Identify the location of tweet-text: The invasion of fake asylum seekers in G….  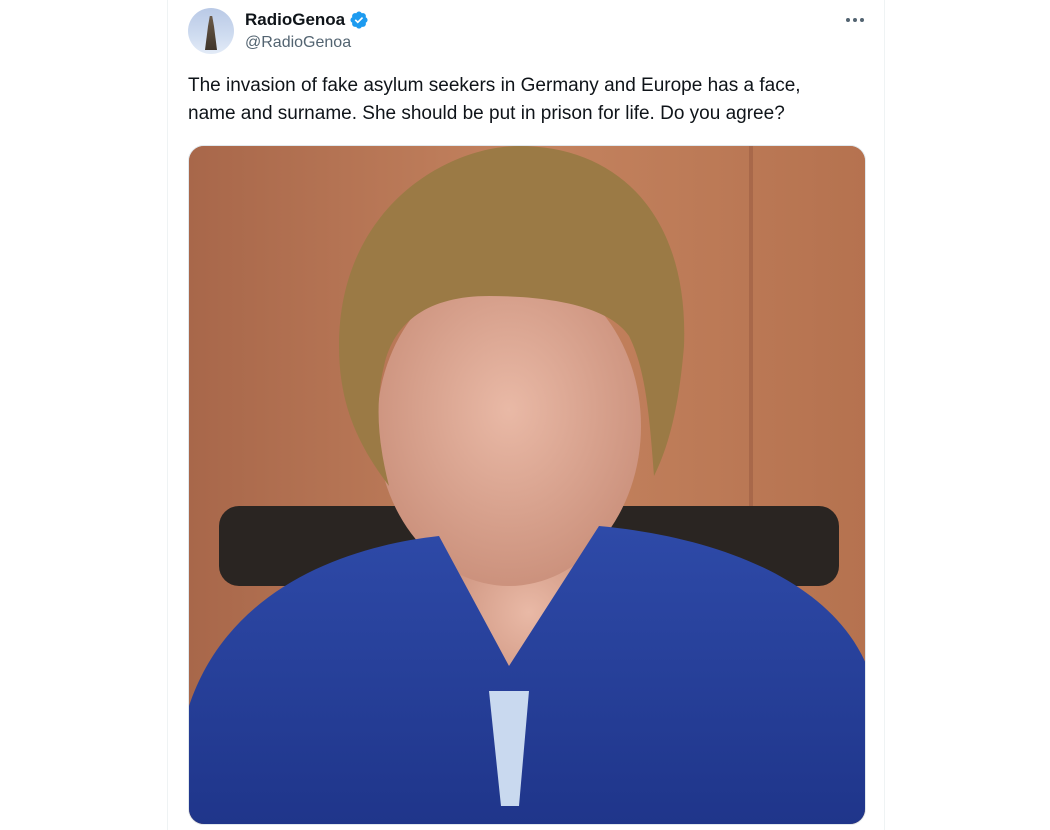
(494, 99).